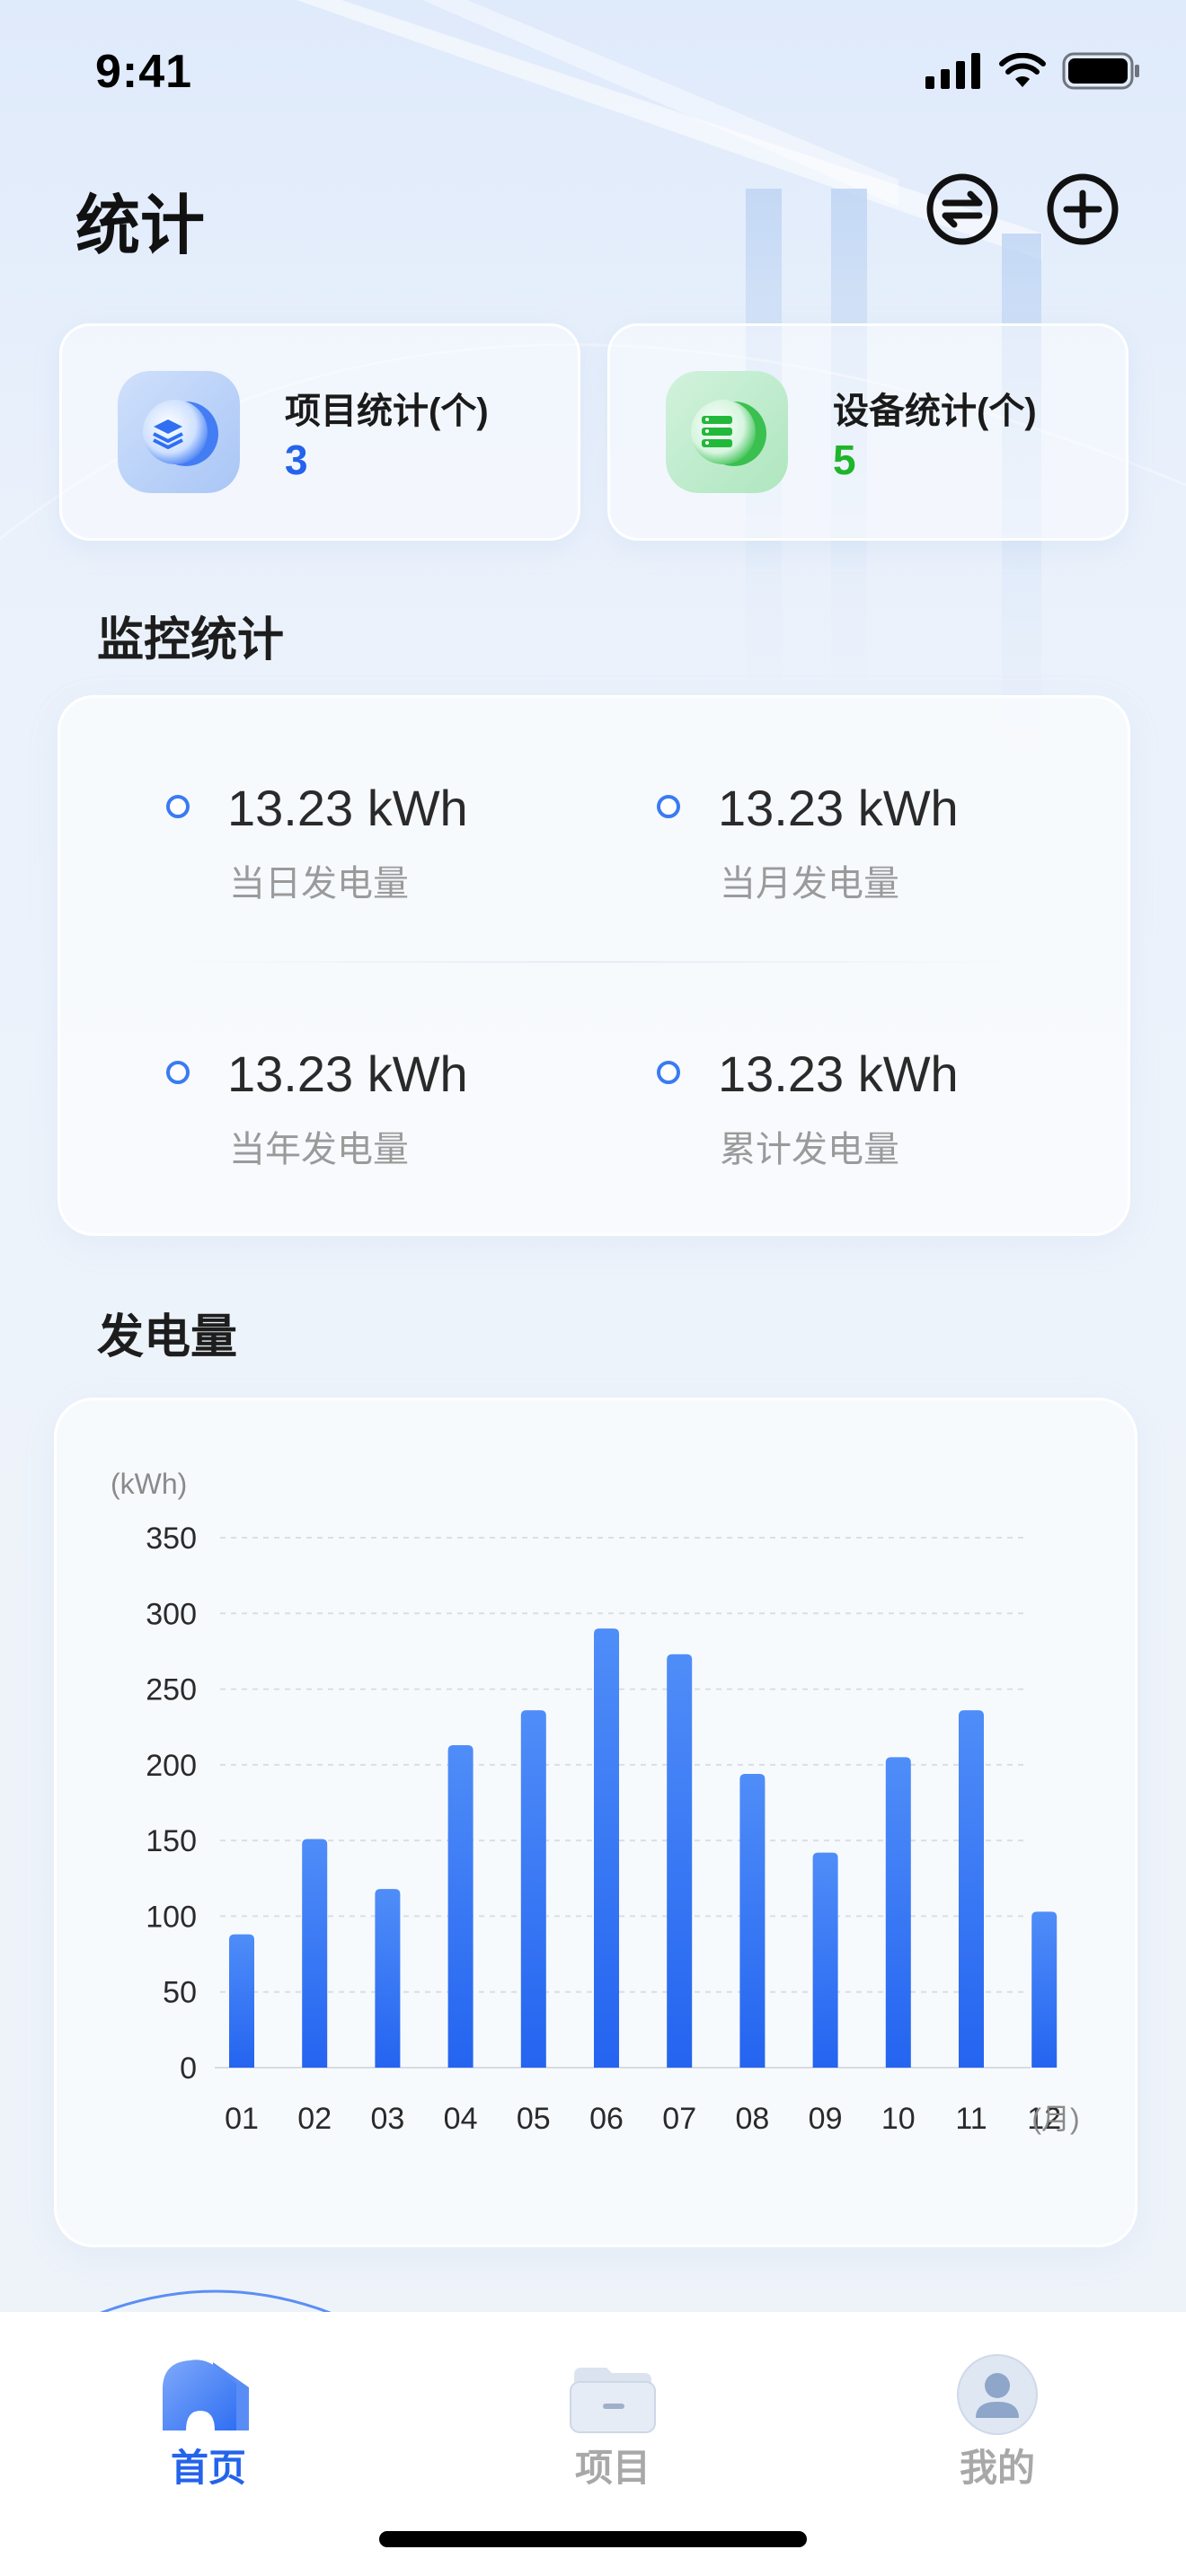  Describe the element at coordinates (167, 1337) in the screenshot. I see `generation-section-title: 发电量` at that location.